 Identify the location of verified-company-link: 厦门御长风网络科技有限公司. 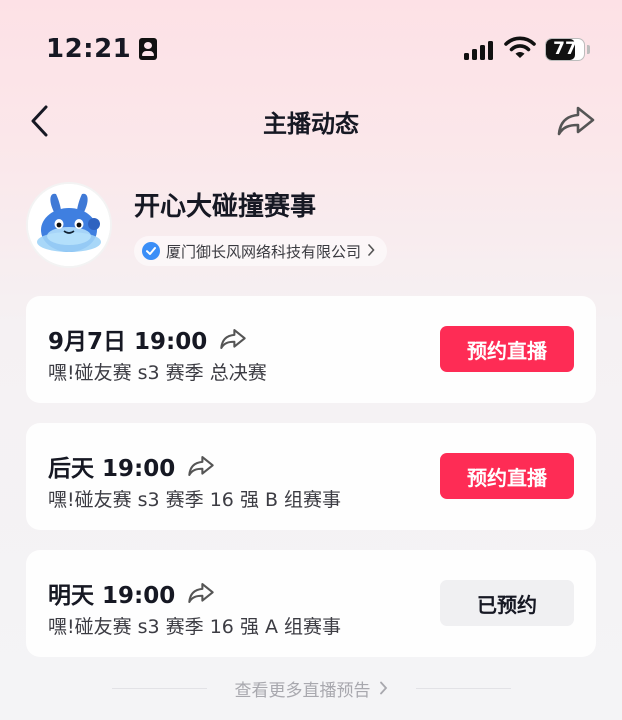
(261, 251).